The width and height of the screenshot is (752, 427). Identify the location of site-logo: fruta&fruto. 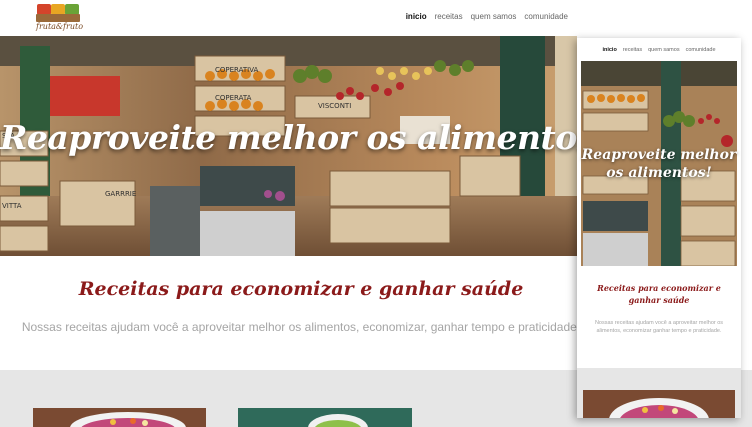
(60, 19).